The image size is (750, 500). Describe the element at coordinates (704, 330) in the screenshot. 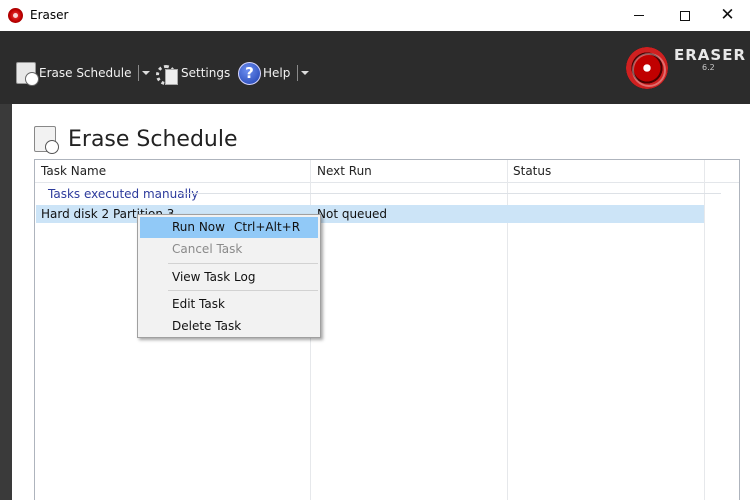

I see `column-divider` at that location.